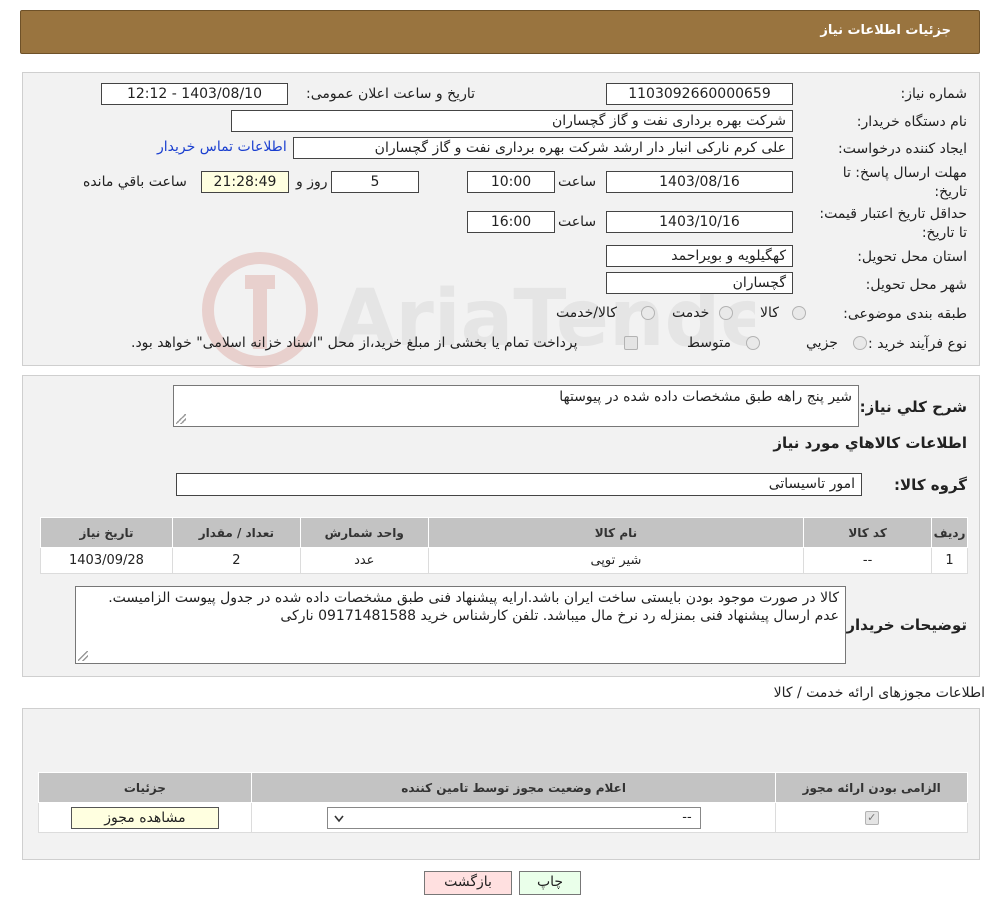 This screenshot has height=915, width=985. I want to click on cell-permit-required: ✓, so click(871, 817).